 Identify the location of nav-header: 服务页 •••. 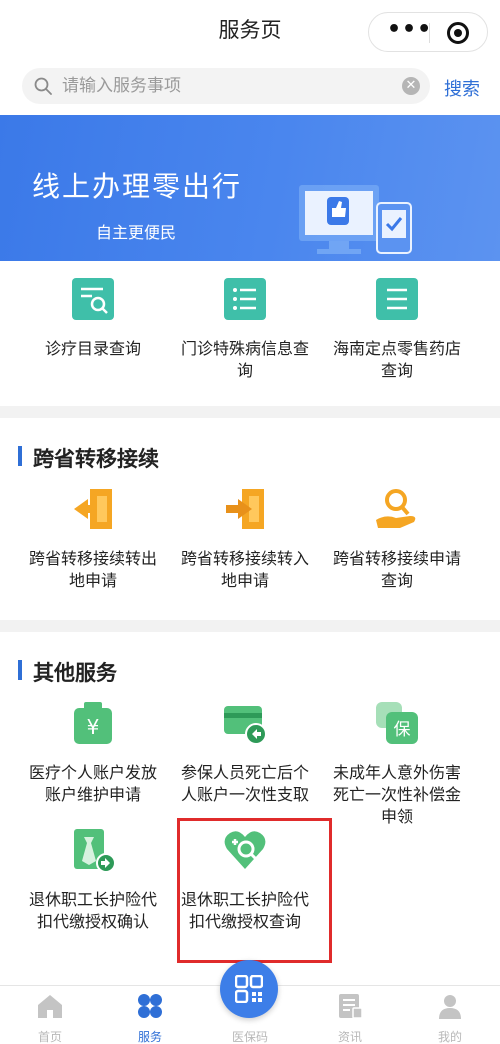
(250, 30).